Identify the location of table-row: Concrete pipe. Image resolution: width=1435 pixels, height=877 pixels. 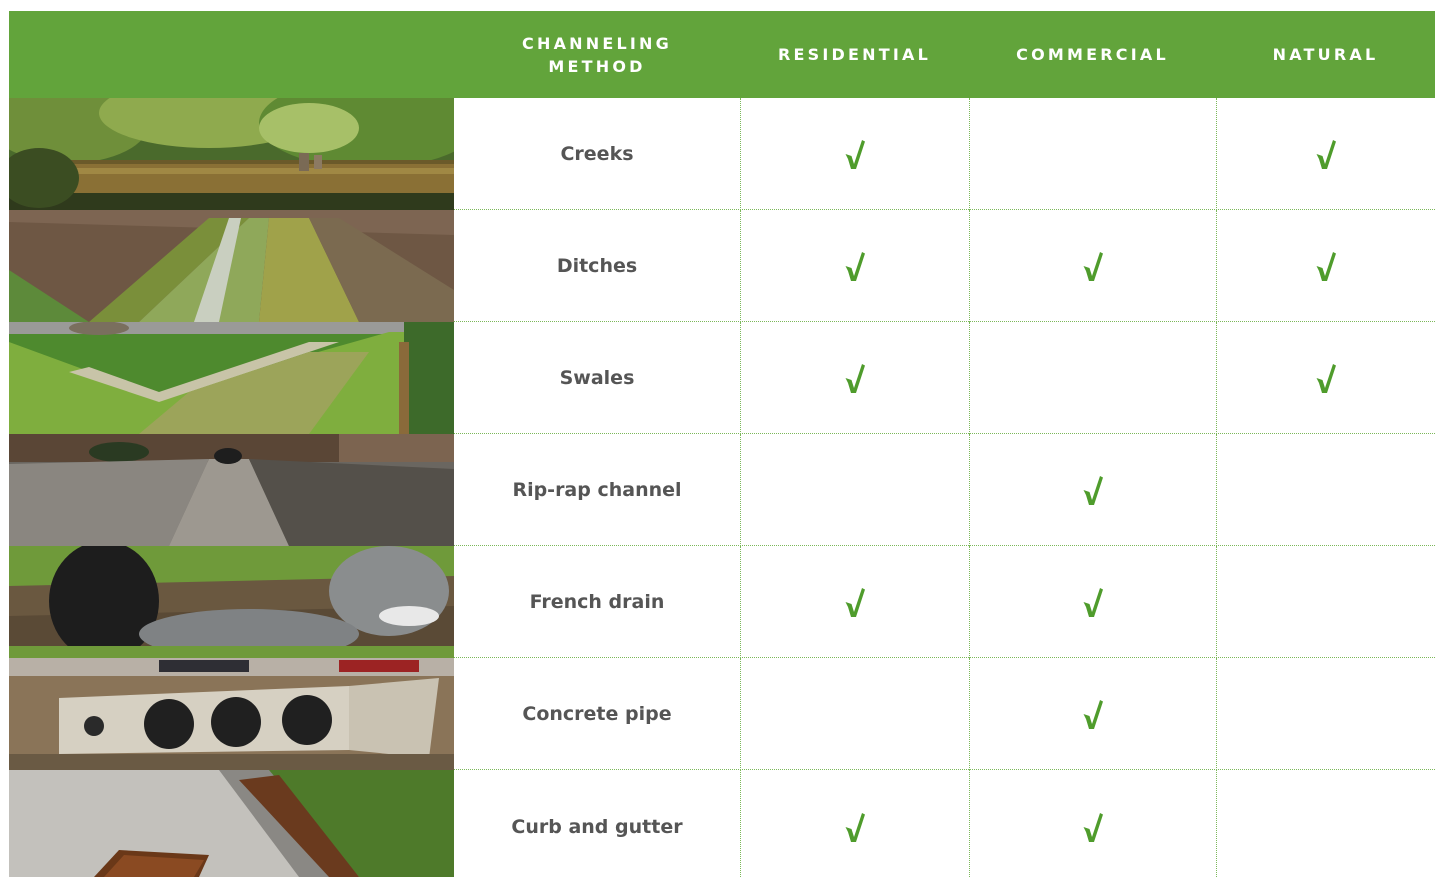
(722, 714).